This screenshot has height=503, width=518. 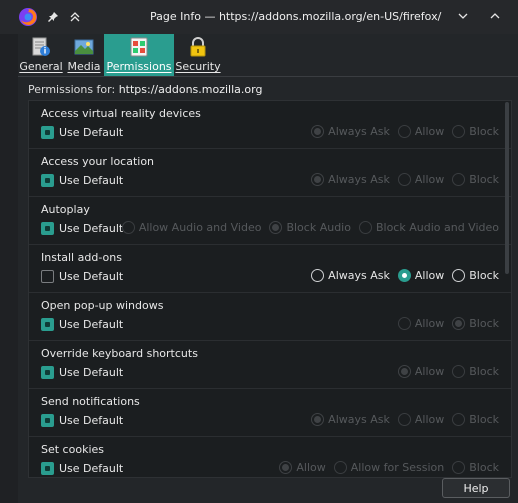 I want to click on permissions-for-label: Permissions for:, so click(x=72, y=89).